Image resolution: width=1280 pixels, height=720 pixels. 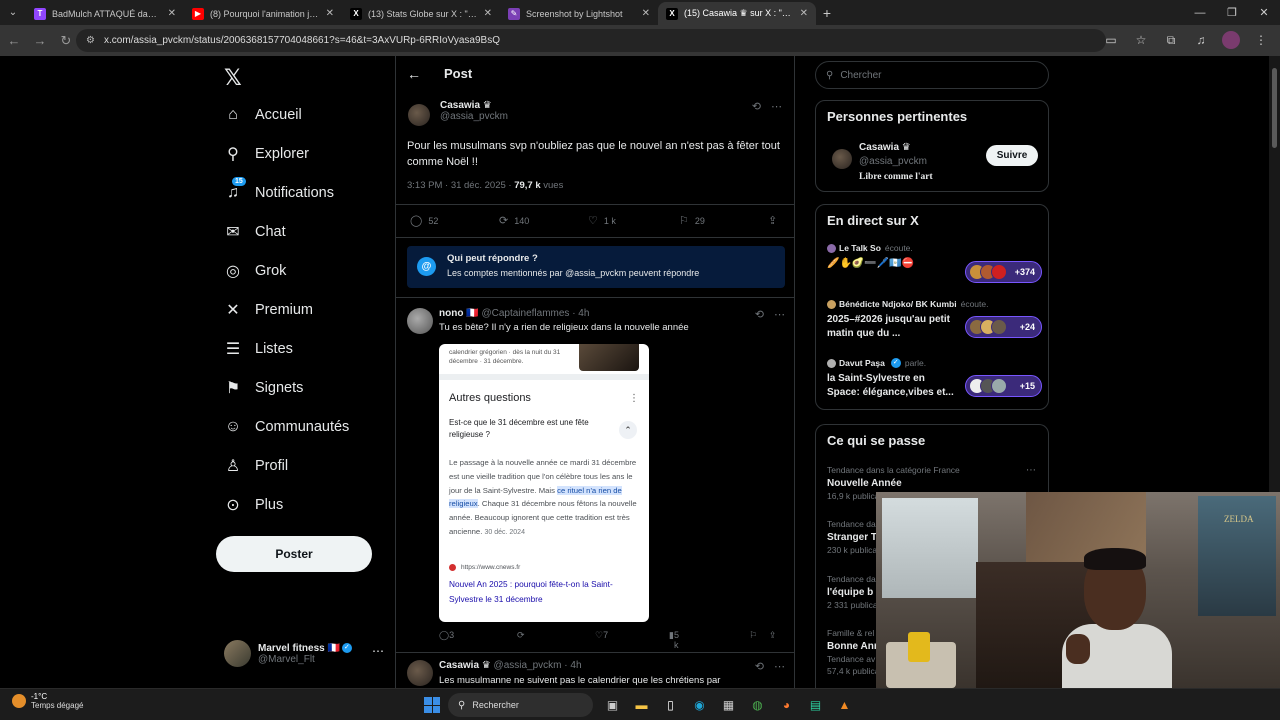 I want to click on nav-item-profil: ♙ Profil, so click(x=256, y=466).